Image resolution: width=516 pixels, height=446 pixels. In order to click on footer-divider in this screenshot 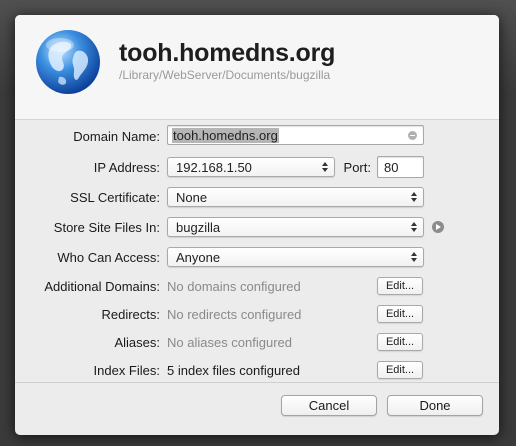, I will do `click(257, 382)`.